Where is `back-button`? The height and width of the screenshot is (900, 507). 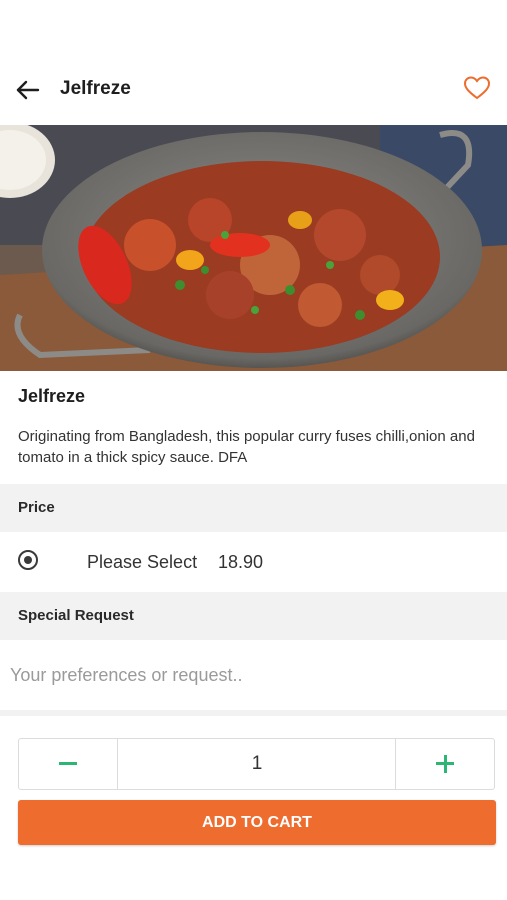 back-button is located at coordinates (28, 90).